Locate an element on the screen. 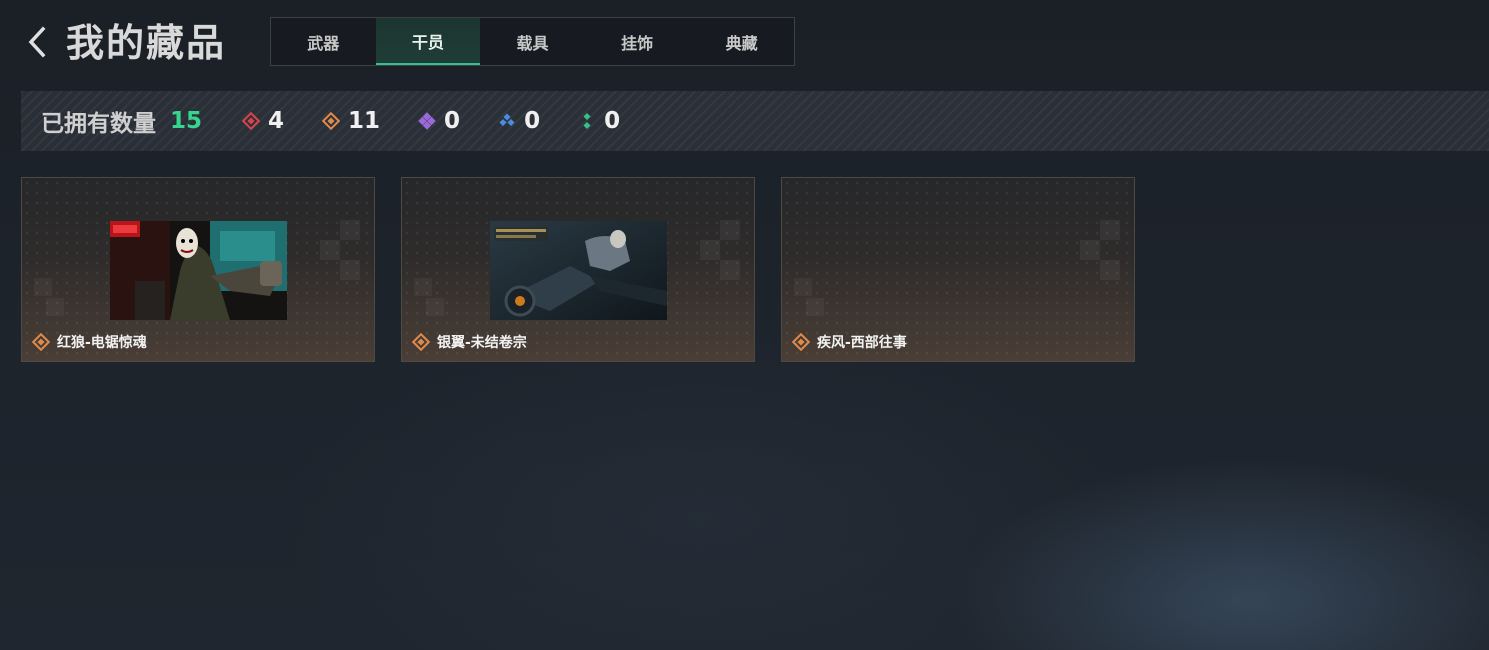 This screenshot has width=1489, height=650. purple-diamond-icon is located at coordinates (427, 121).